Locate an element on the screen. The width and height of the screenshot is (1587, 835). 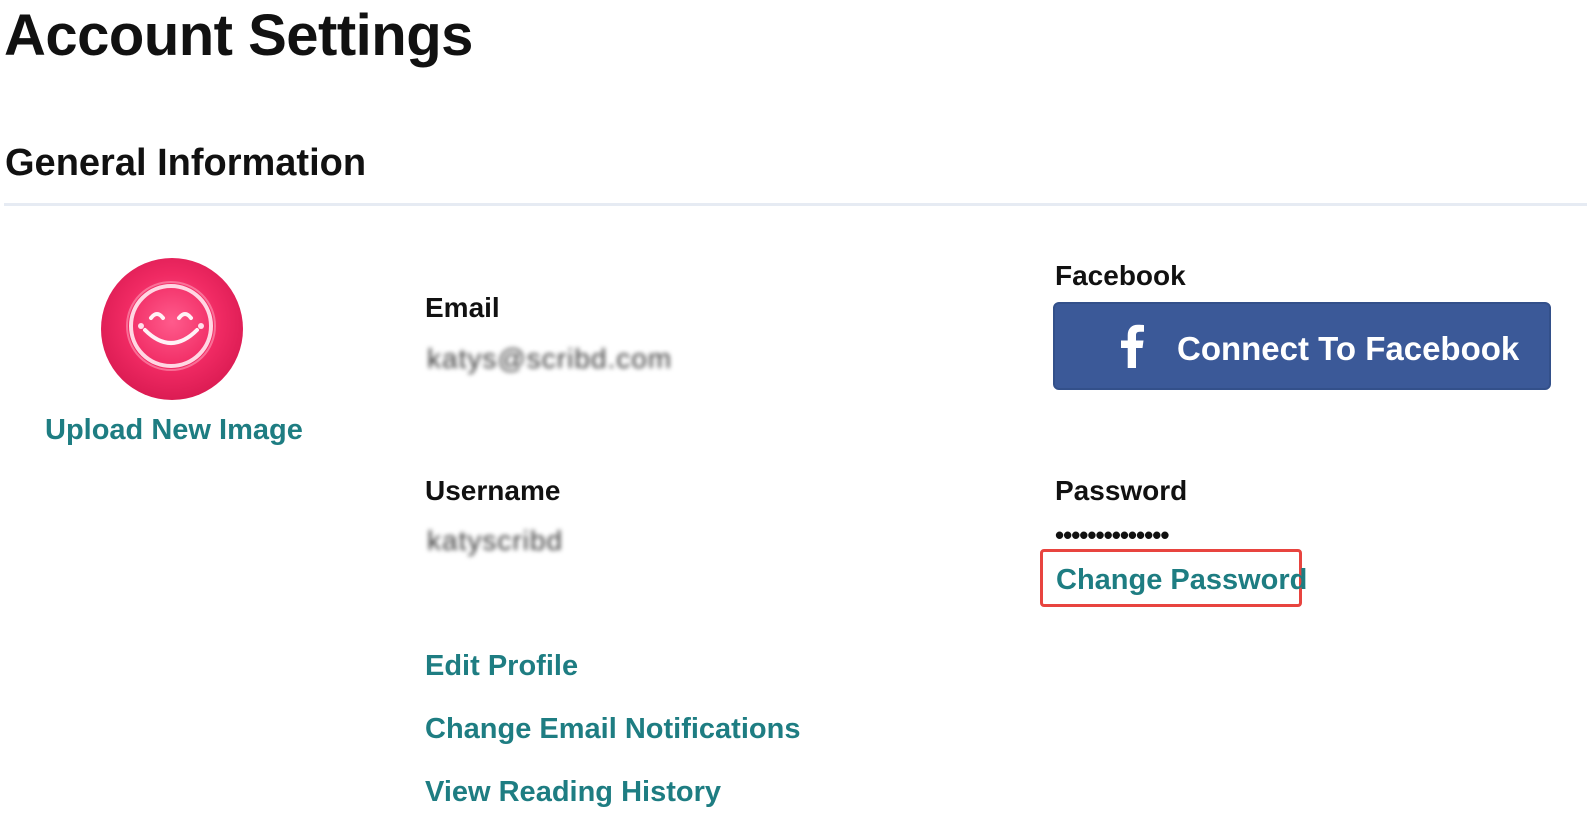
profile-avatar is located at coordinates (172, 329).